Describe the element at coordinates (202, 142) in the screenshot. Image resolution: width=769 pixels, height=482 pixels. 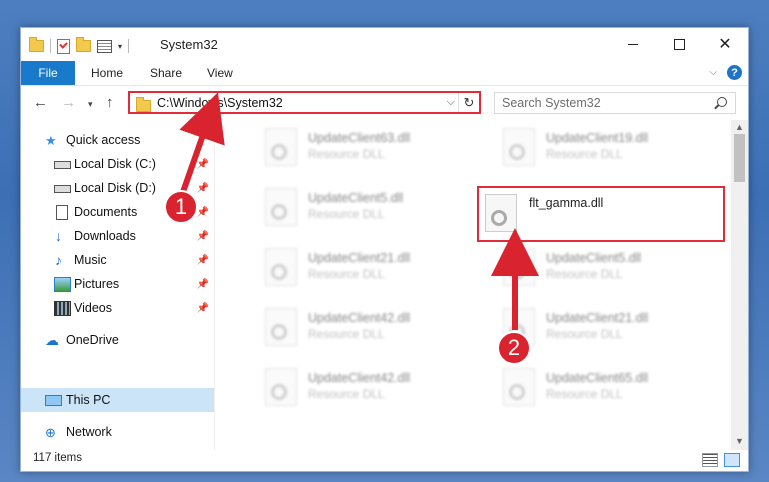
I see `arrow-to-address-bar` at that location.